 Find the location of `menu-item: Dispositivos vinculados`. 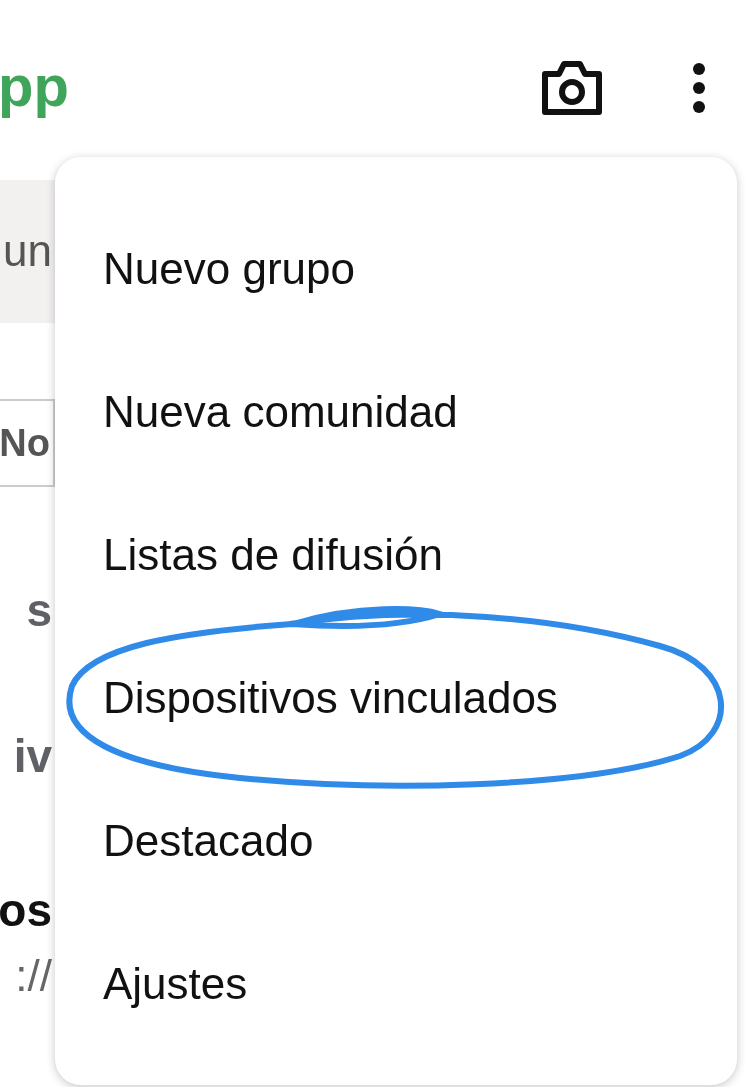

menu-item: Dispositivos vinculados is located at coordinates (330, 697).